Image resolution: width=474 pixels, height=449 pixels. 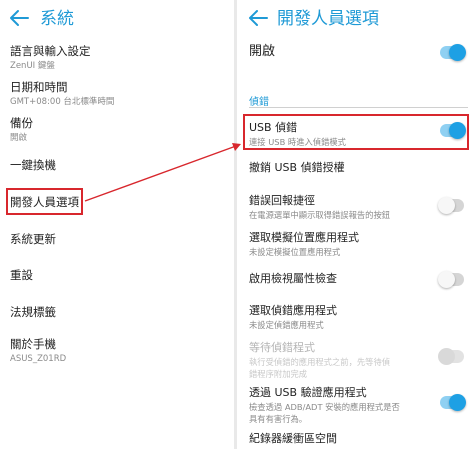 What do you see at coordinates (357, 167) in the screenshot?
I see `revoke-usb-debugging-item: 撤銷 USB 偵錯授權` at bounding box center [357, 167].